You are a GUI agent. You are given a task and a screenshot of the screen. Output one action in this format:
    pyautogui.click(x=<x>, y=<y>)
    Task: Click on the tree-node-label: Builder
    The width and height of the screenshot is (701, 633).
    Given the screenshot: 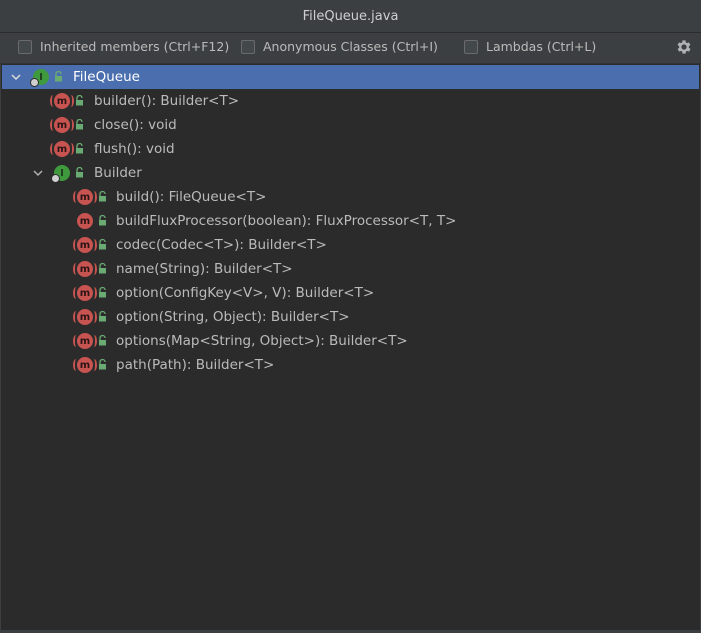 What is the action you would take?
    pyautogui.click(x=118, y=173)
    